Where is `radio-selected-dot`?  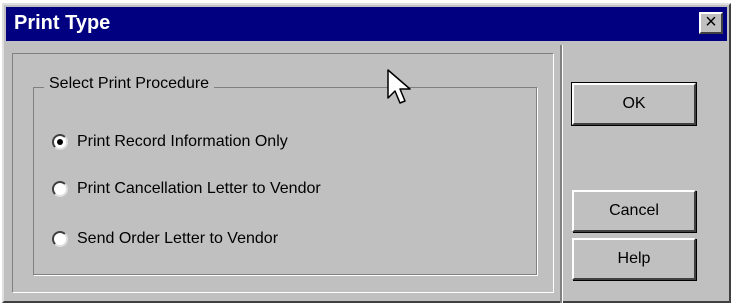
radio-selected-dot is located at coordinates (60, 142).